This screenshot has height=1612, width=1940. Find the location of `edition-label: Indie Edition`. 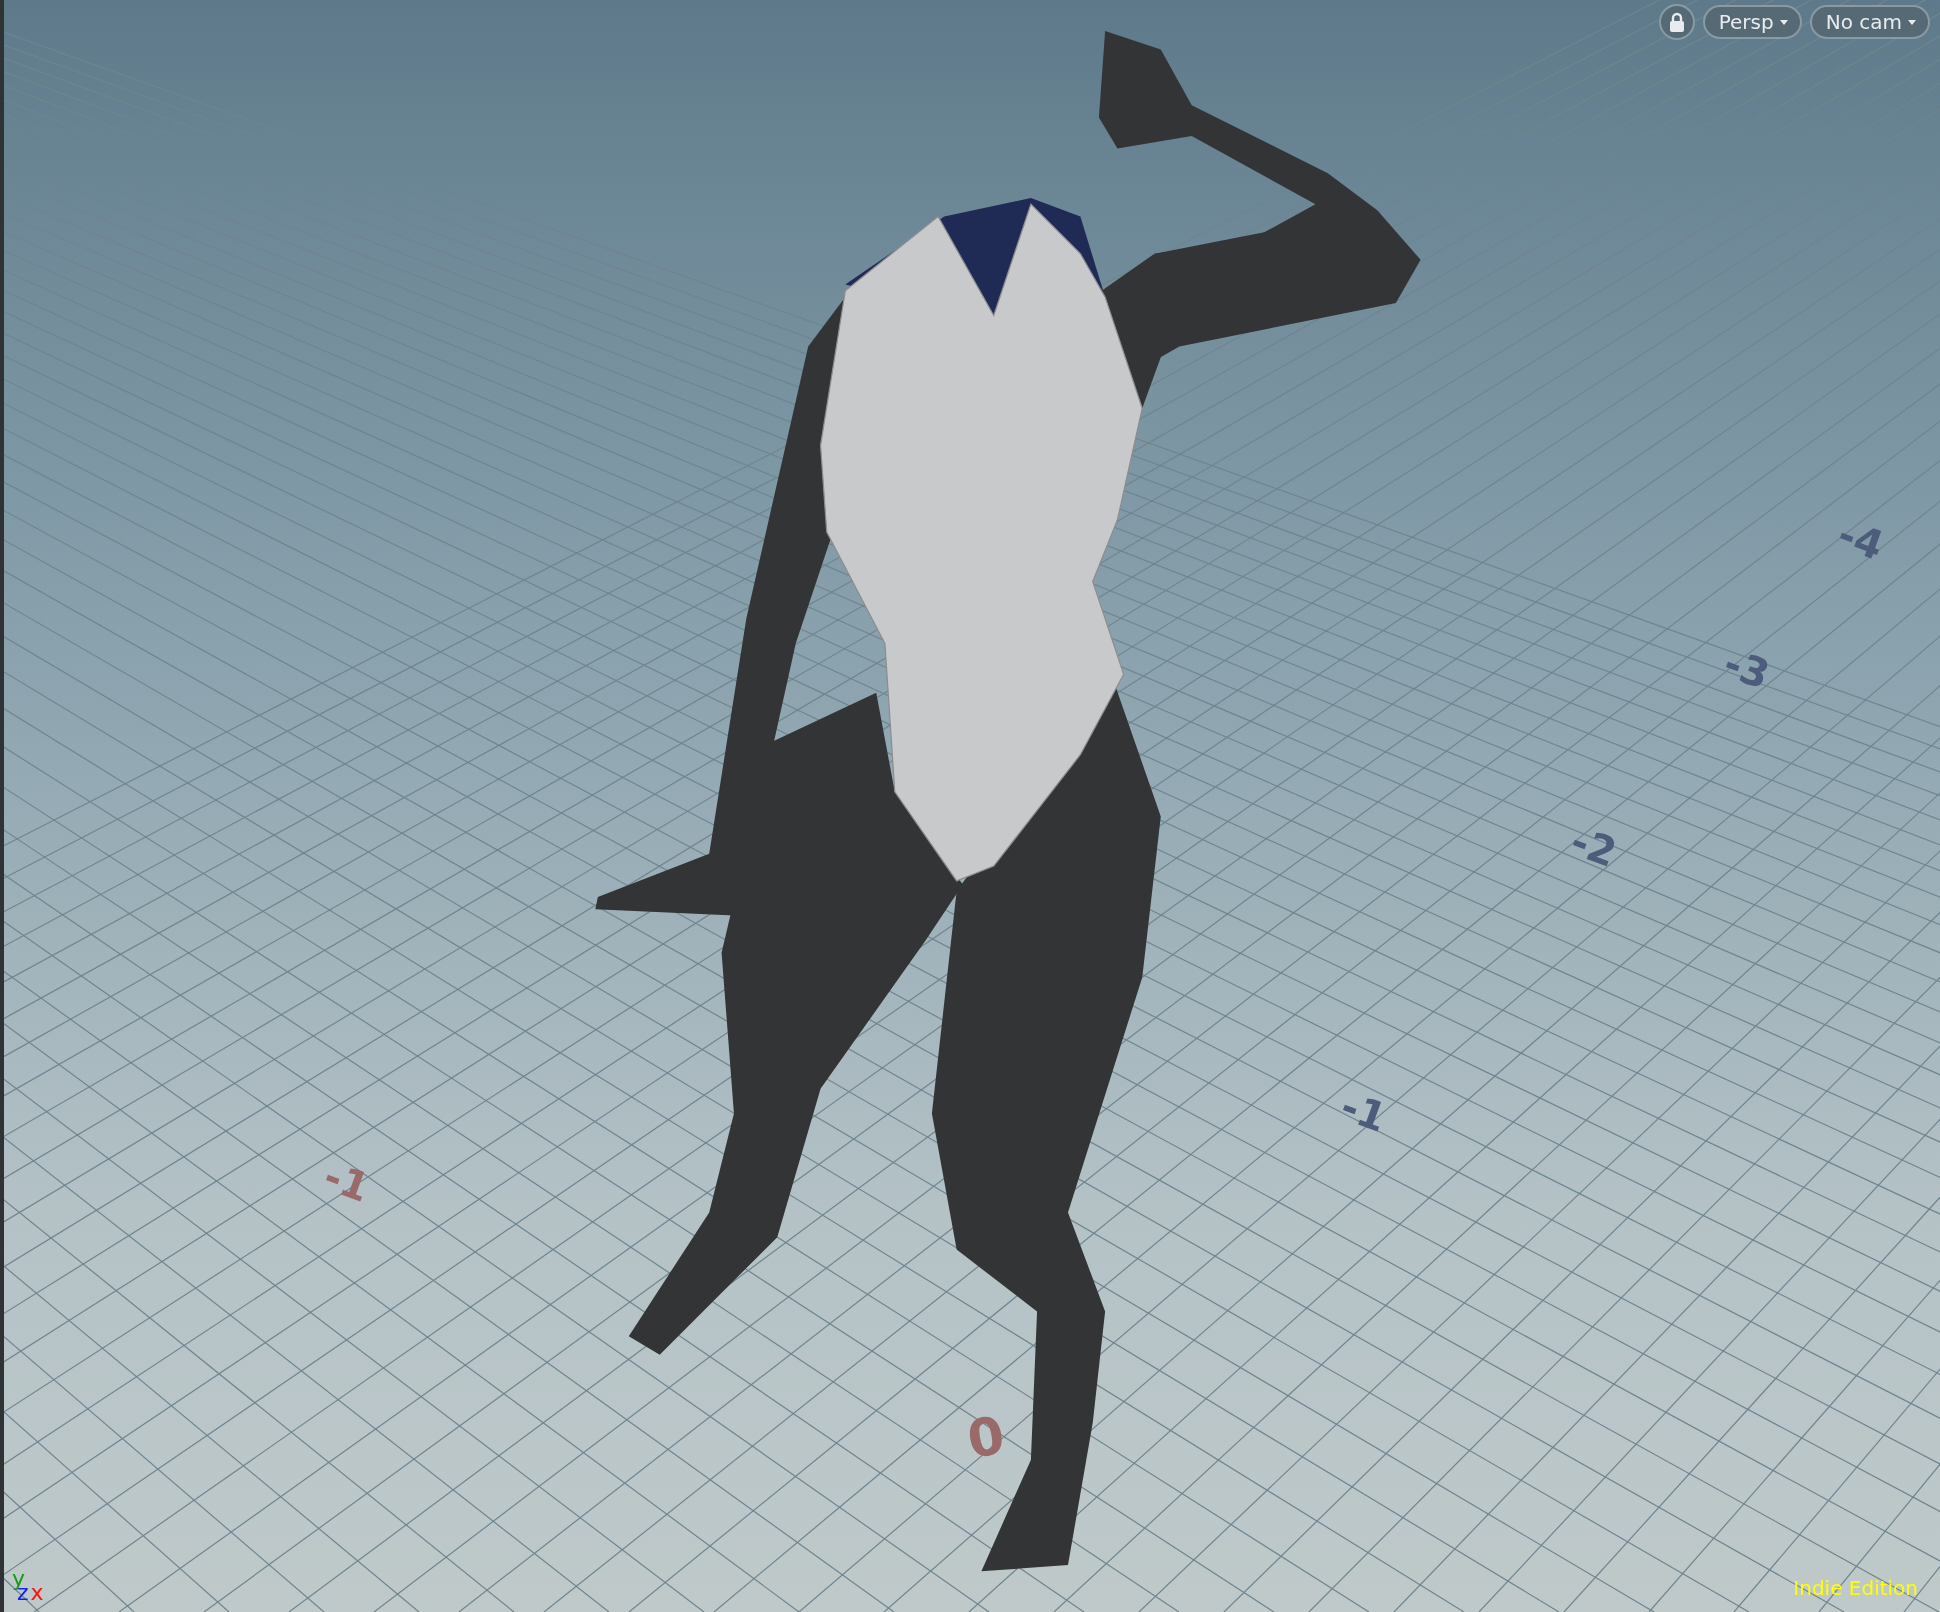

edition-label: Indie Edition is located at coordinates (1855, 1588).